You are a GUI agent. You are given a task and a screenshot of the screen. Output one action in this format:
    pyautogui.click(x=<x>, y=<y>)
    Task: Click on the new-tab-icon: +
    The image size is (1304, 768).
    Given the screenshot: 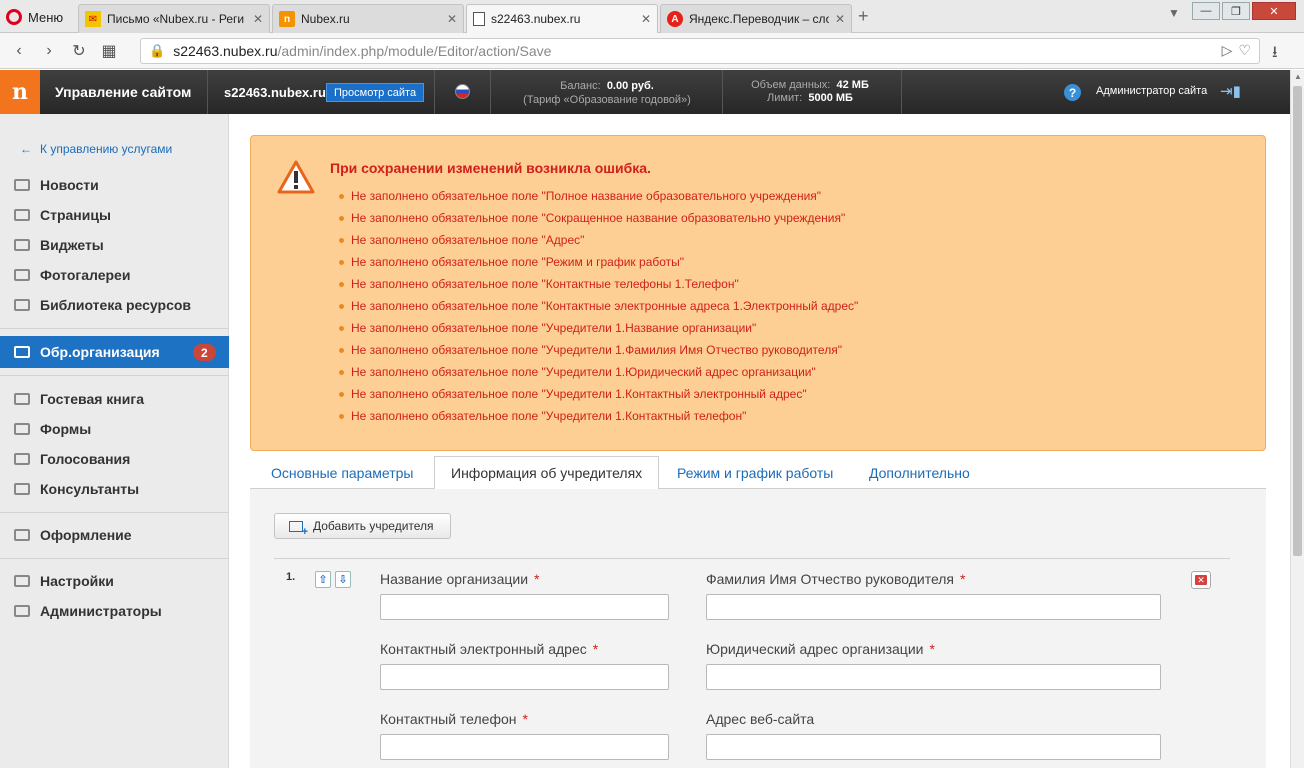 What is the action you would take?
    pyautogui.click(x=863, y=16)
    